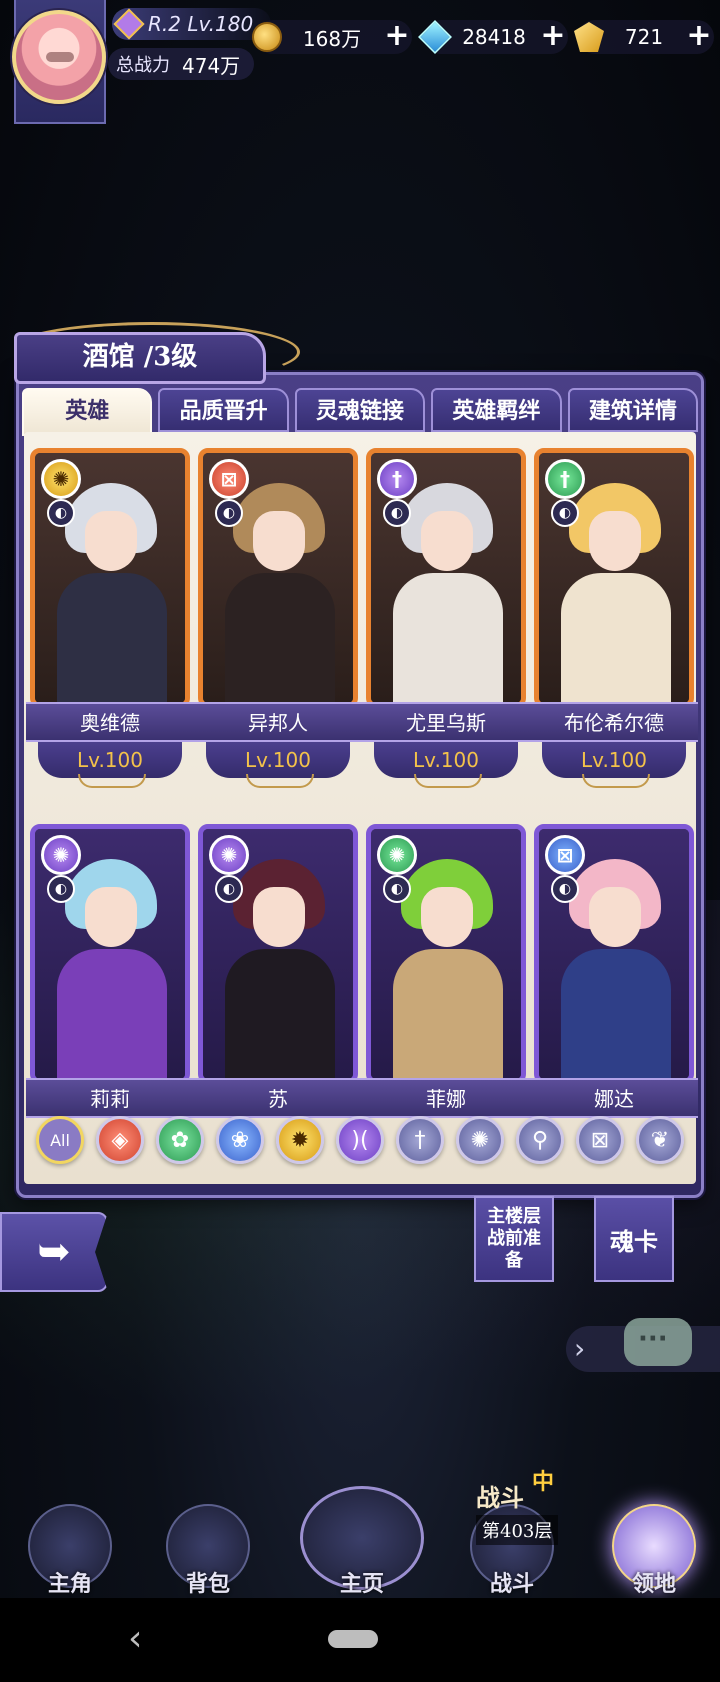 The height and width of the screenshot is (1682, 720). What do you see at coordinates (446, 722) in the screenshot?
I see `hero-name: 尤里乌斯` at bounding box center [446, 722].